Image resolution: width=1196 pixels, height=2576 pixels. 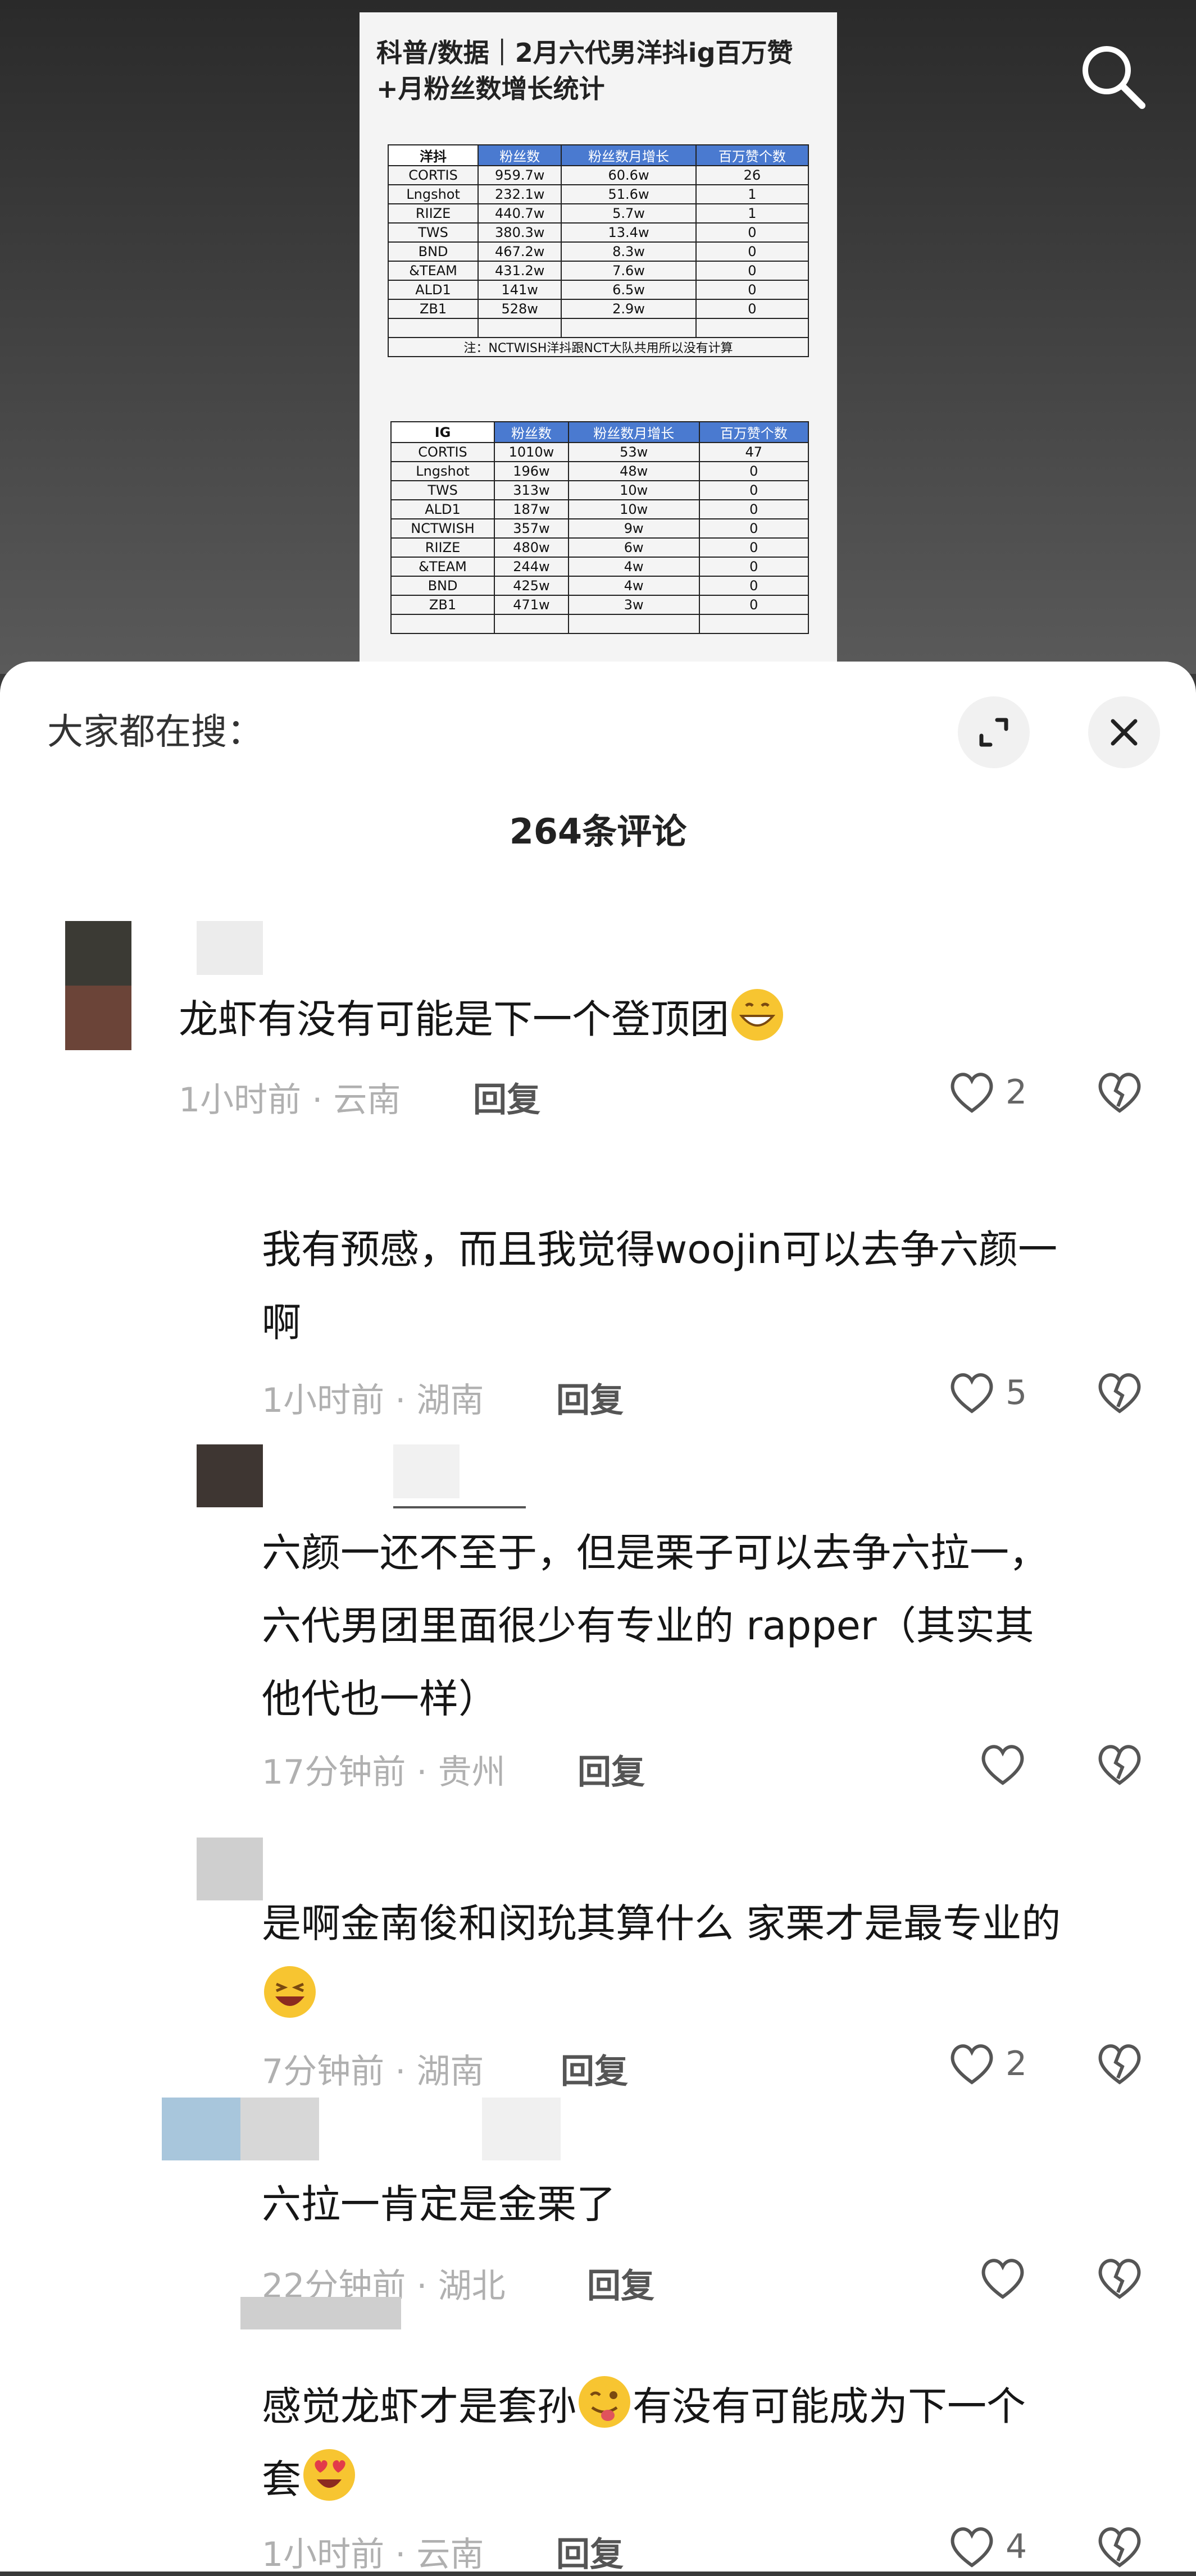 I want to click on poster-title-line1: 科普/数据｜2月六代男洋抖ig百万赞, so click(x=584, y=53).